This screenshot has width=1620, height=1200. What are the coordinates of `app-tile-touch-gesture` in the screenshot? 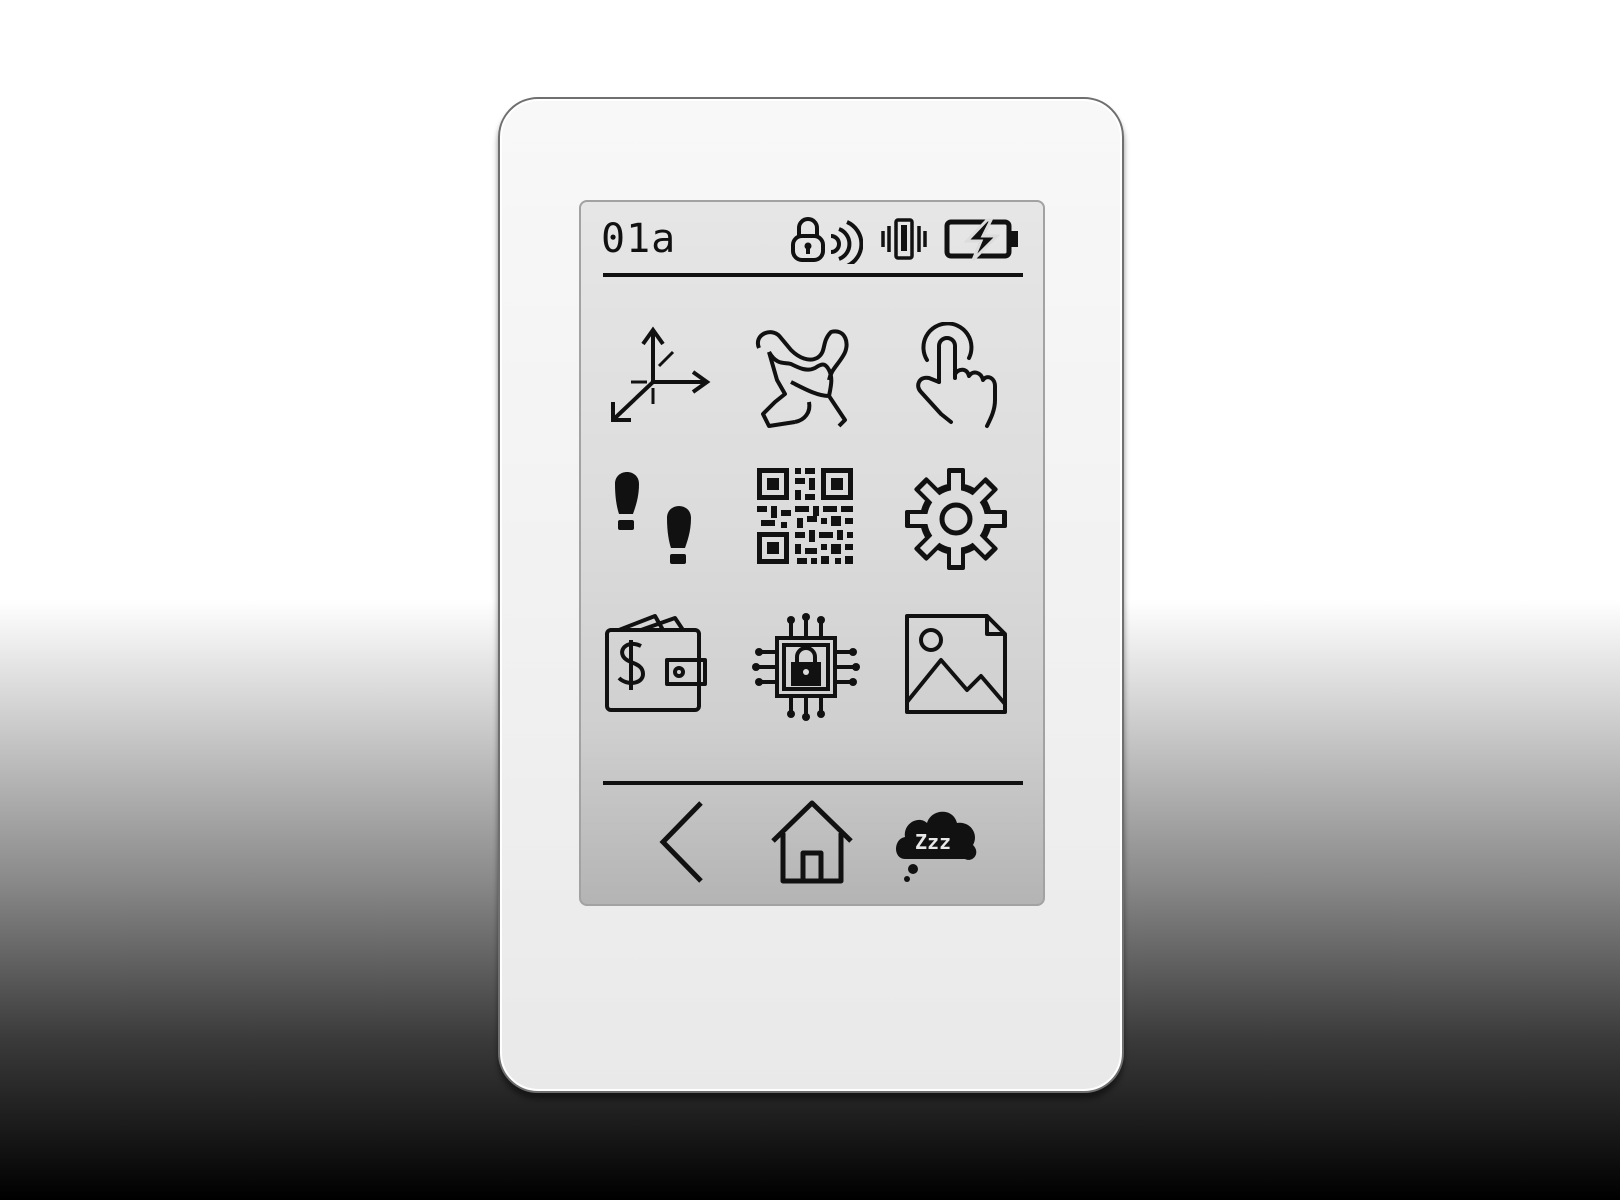 It's located at (956, 377).